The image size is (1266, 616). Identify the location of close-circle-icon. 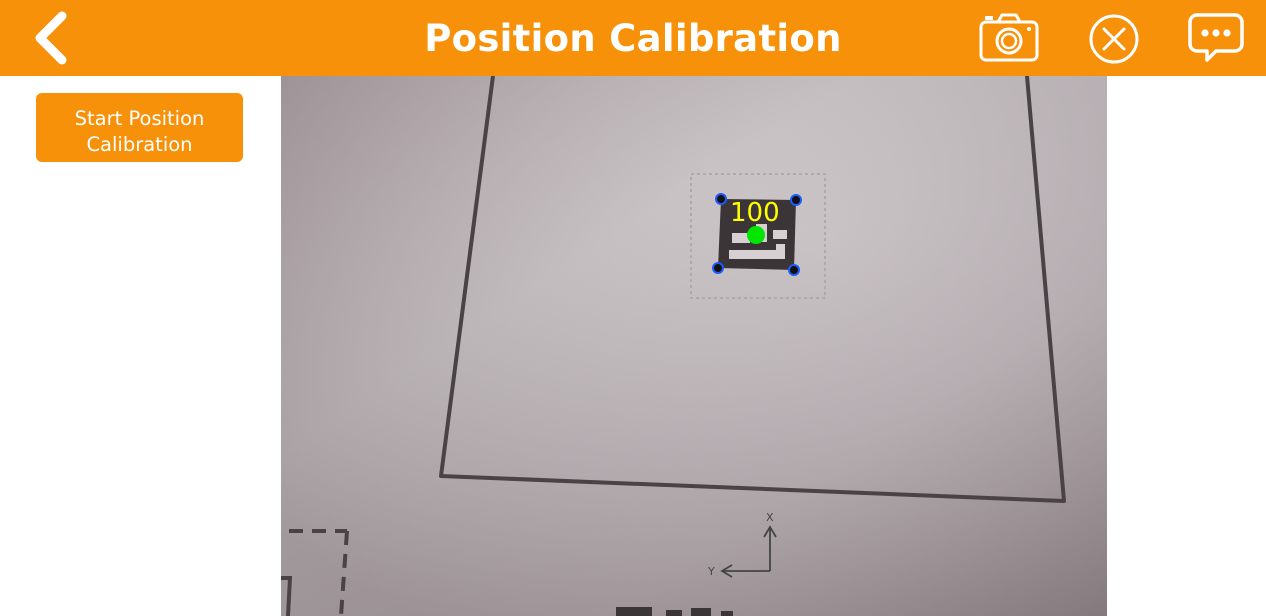
(1114, 39).